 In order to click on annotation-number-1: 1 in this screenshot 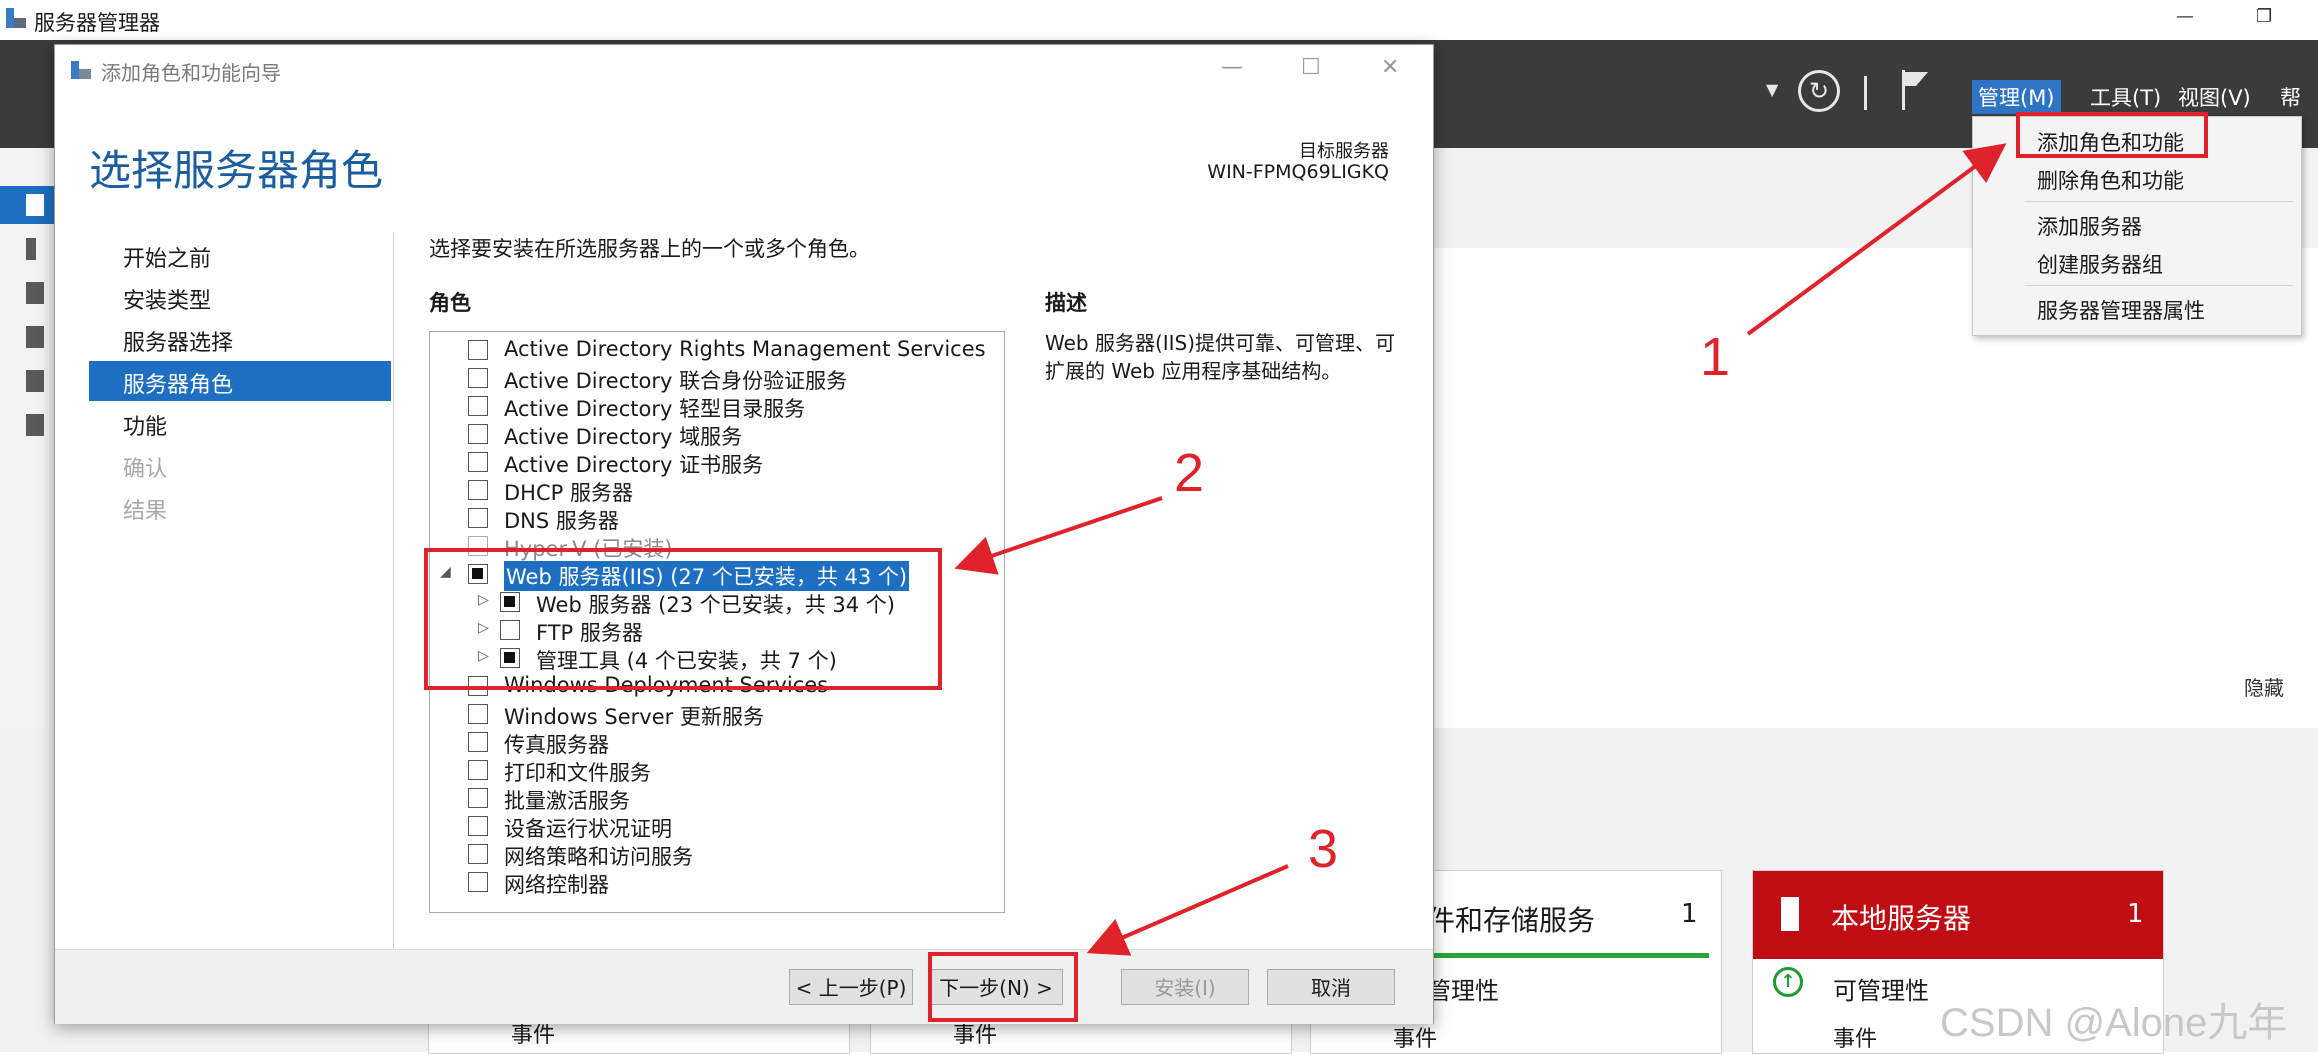, I will do `click(1715, 357)`.